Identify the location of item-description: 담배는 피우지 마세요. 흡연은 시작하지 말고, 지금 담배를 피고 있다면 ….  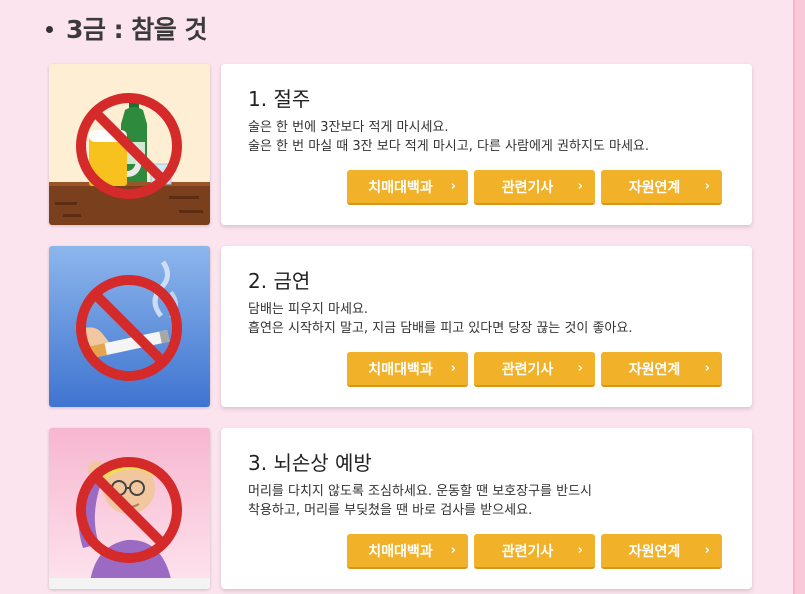
(483, 319).